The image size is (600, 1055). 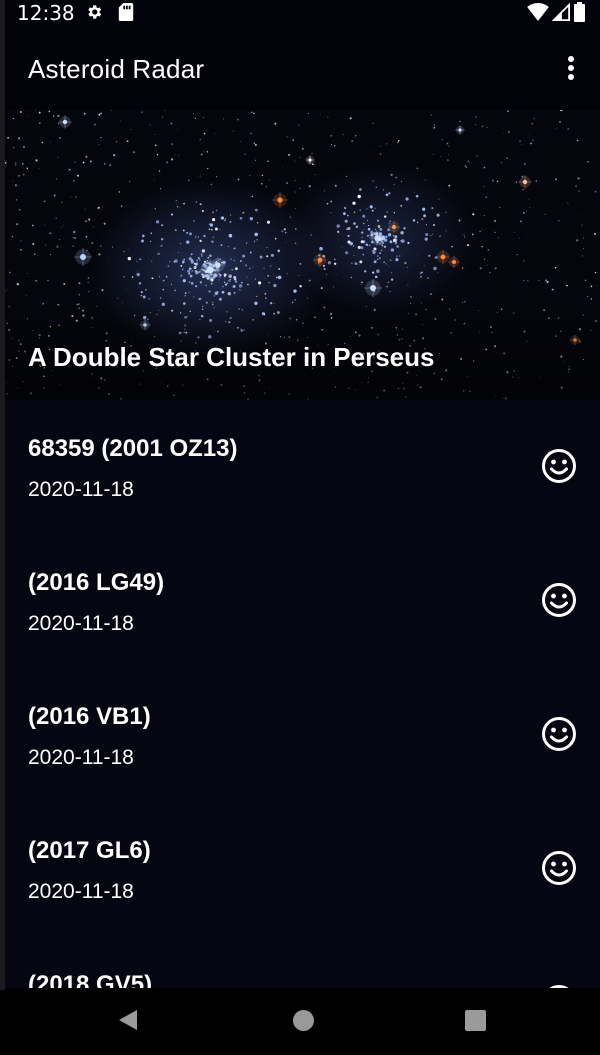 What do you see at coordinates (302, 869) in the screenshot?
I see `list-item: (2017 GL6) 2020-11-18` at bounding box center [302, 869].